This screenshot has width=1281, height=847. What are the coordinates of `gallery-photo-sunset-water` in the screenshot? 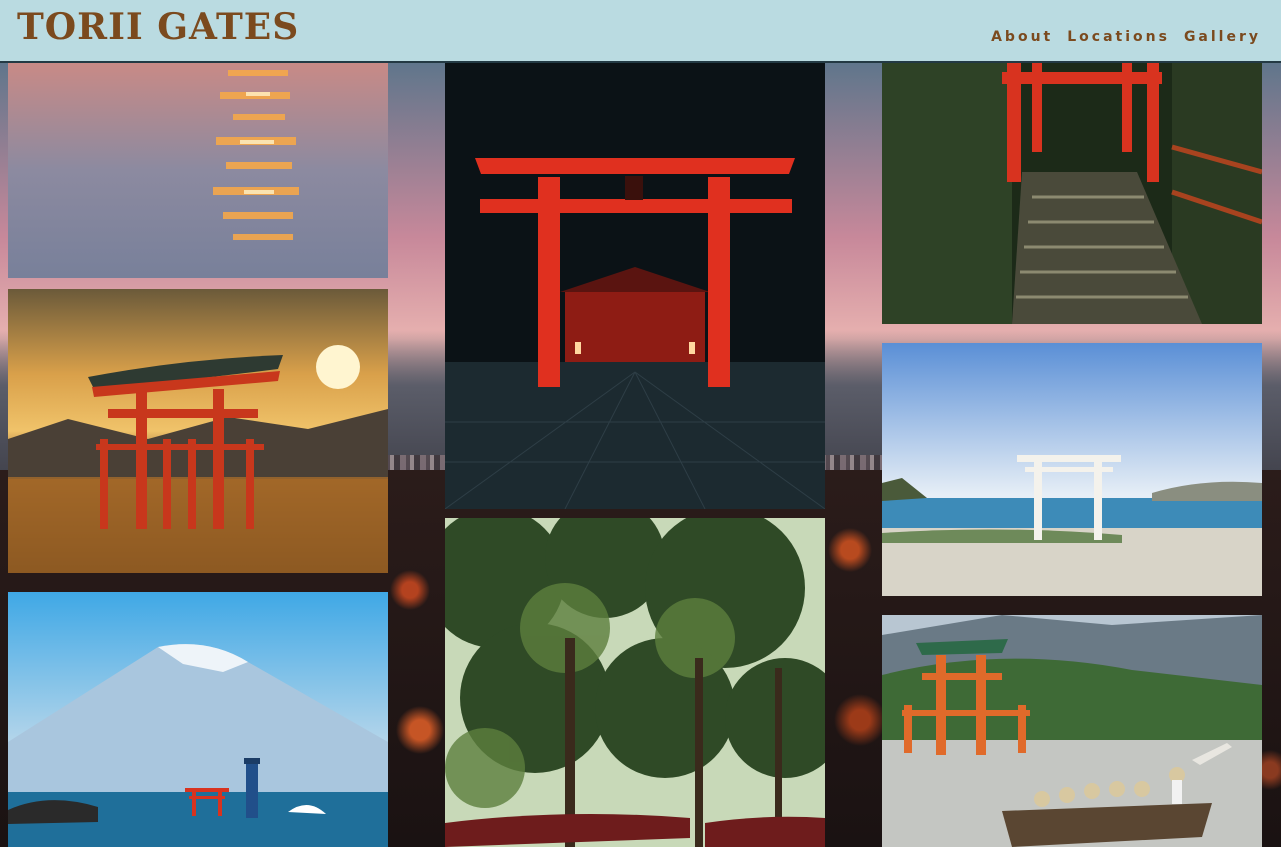 It's located at (198, 170).